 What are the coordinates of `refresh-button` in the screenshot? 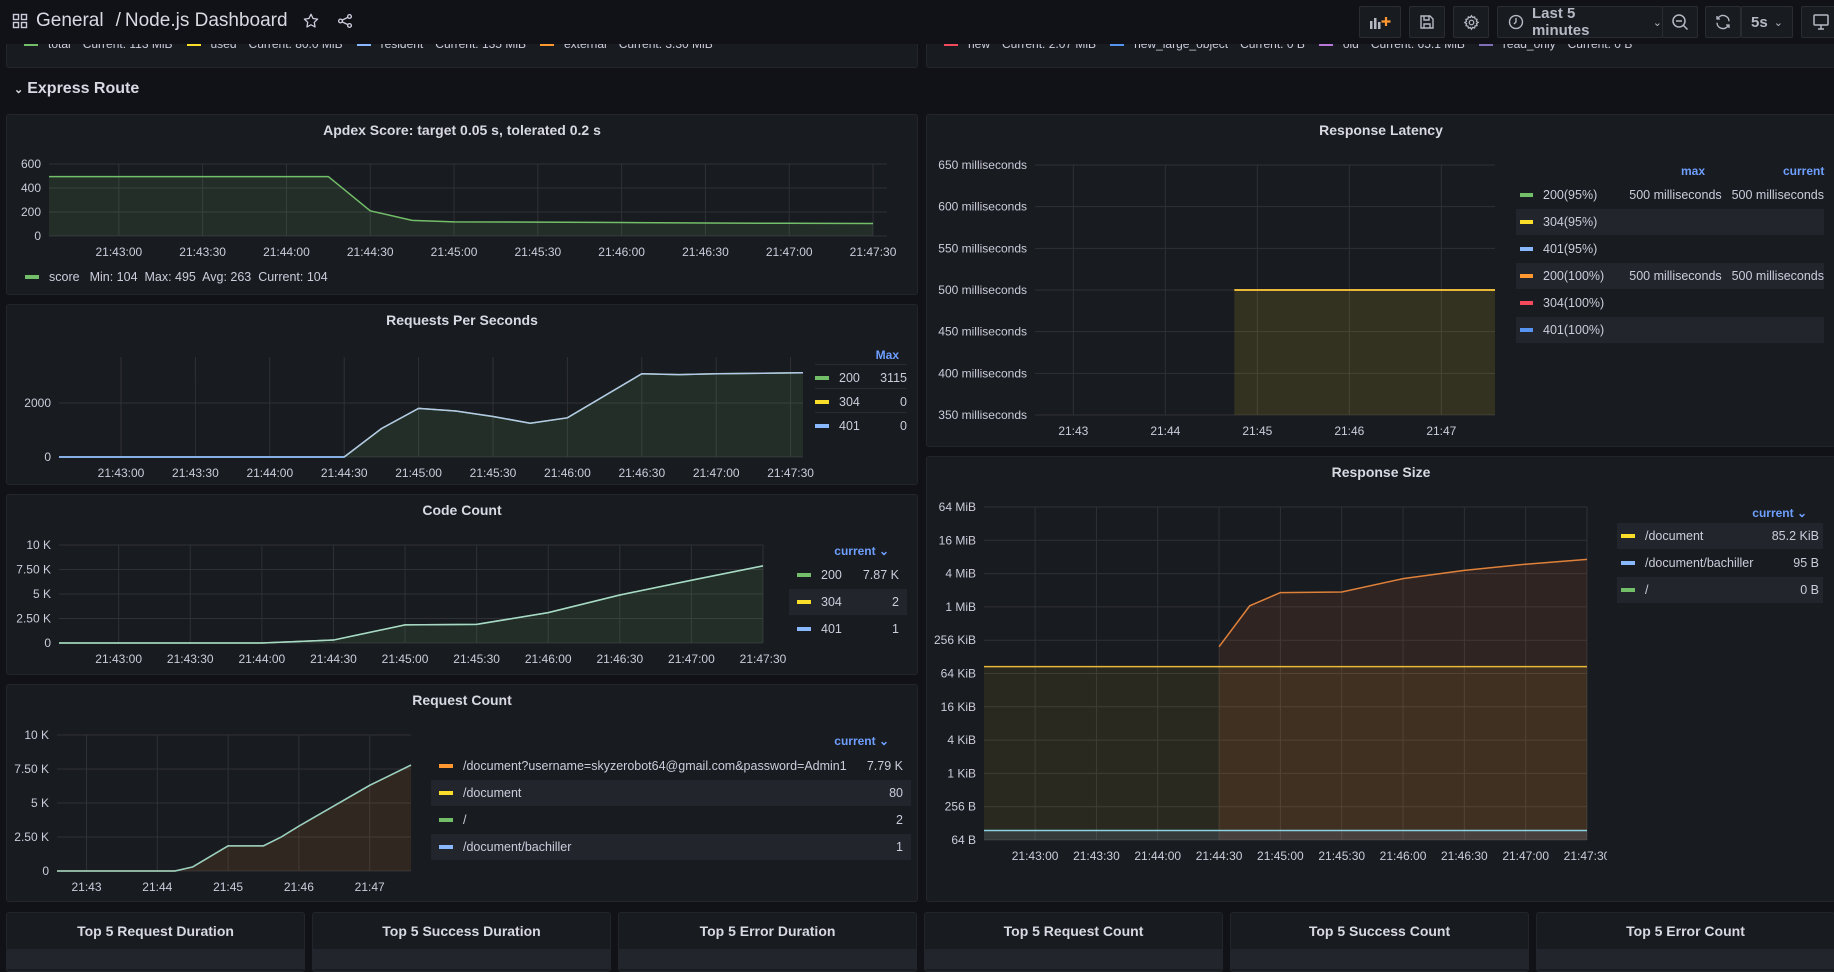 It's located at (1723, 22).